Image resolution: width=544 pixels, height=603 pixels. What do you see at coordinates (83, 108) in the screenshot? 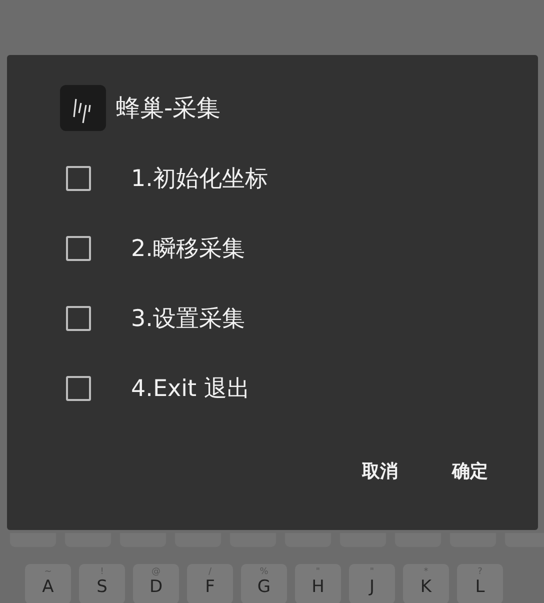
I see `app-icon` at bounding box center [83, 108].